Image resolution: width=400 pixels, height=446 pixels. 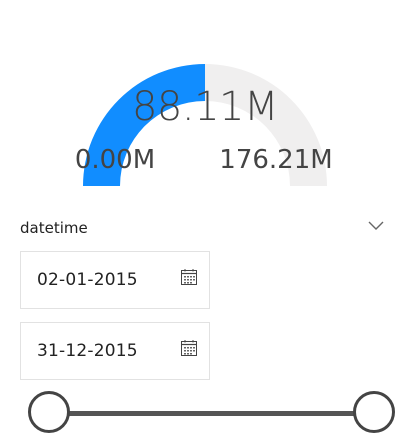 I want to click on date-range-slider, so click(x=200, y=414).